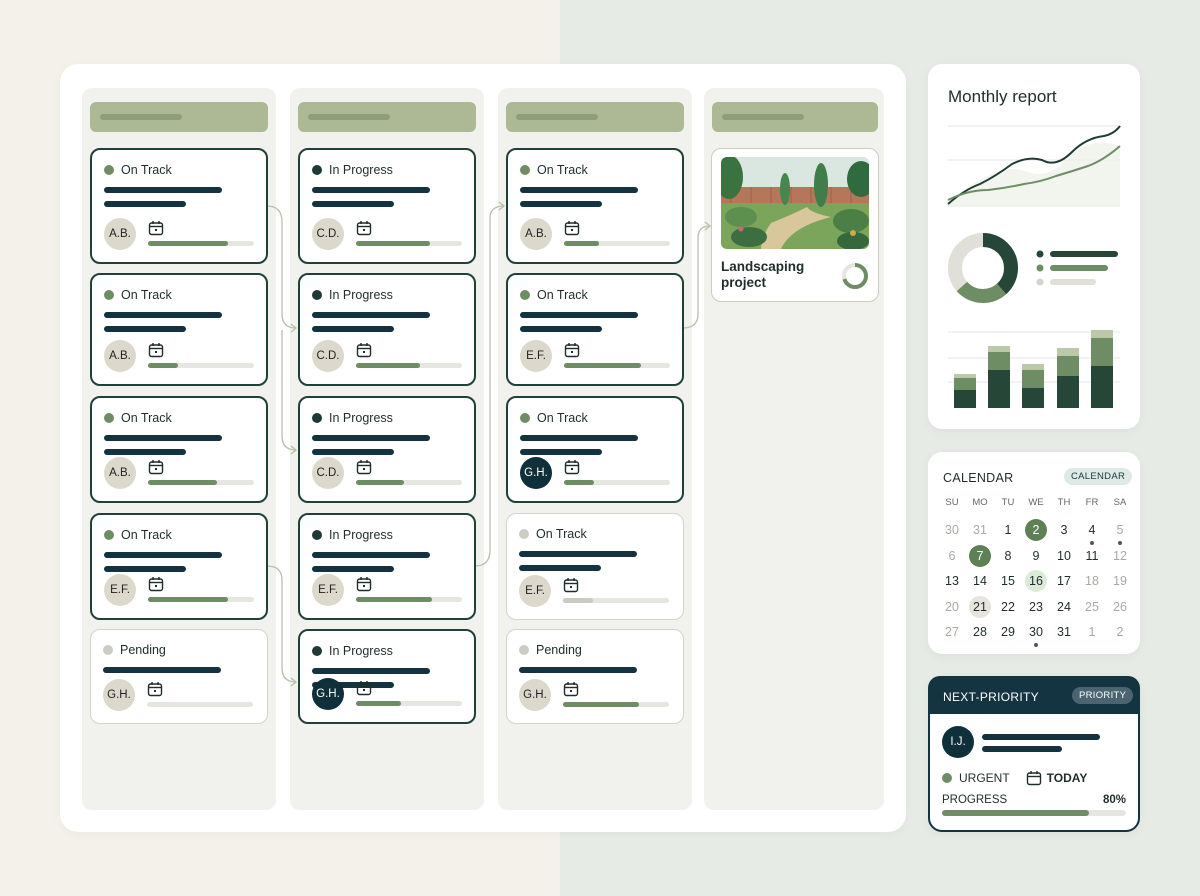  Describe the element at coordinates (1067, 778) in the screenshot. I see `due-label: TODAY` at that location.